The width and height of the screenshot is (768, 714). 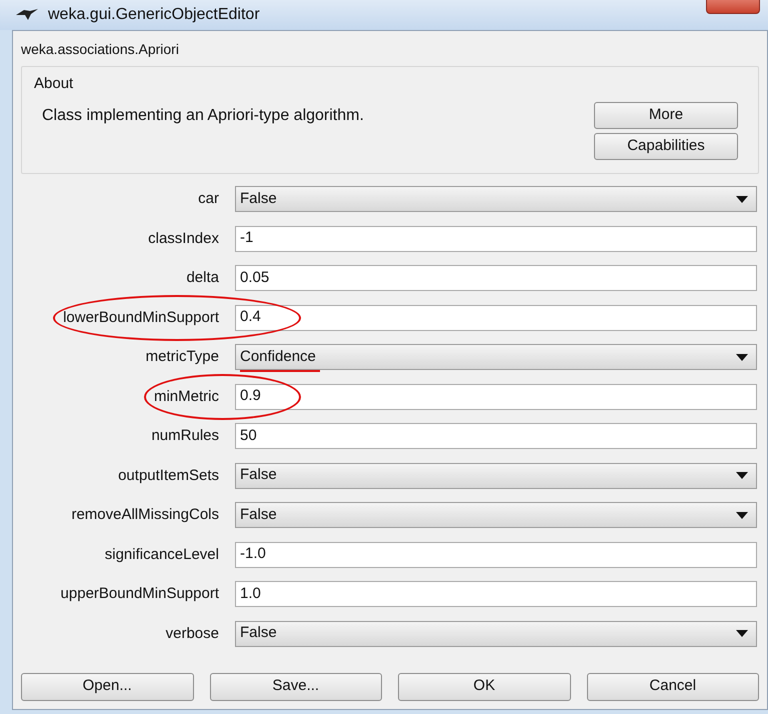 I want to click on property-label: minMetric, so click(x=186, y=396).